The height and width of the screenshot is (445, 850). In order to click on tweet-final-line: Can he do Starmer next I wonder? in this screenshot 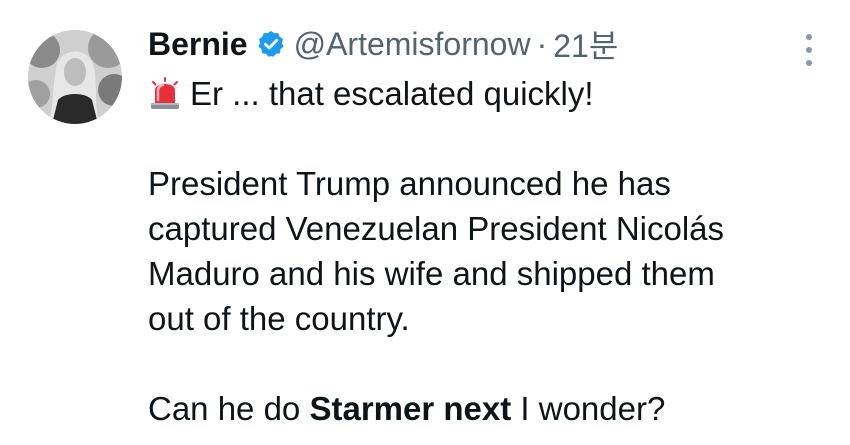, I will do `click(488, 408)`.